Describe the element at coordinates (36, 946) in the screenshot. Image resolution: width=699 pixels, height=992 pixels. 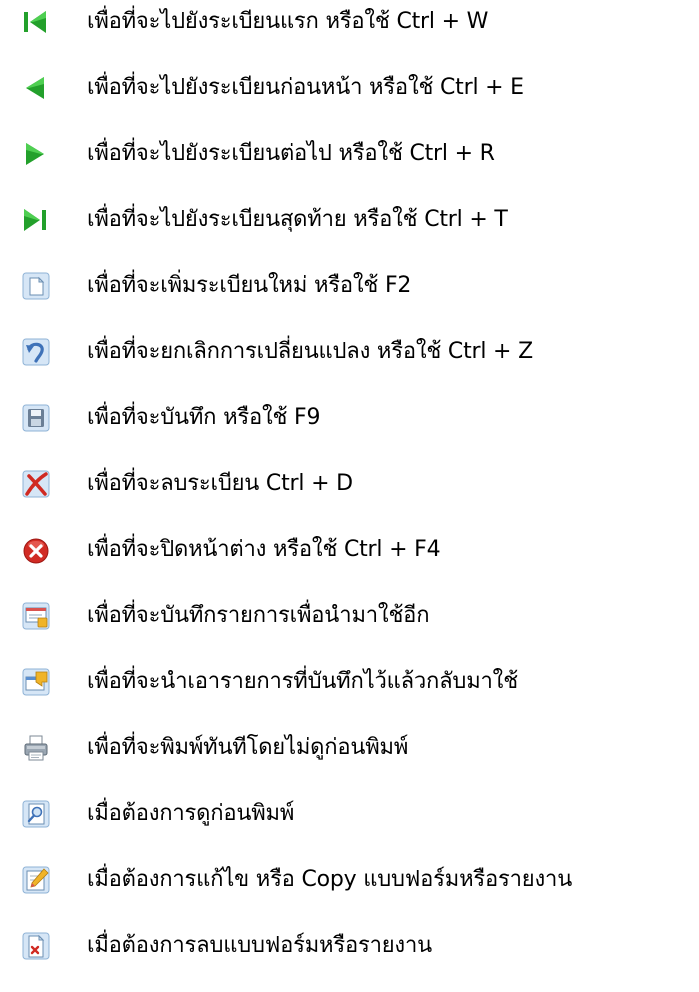
I see `delete-form-icon` at that location.